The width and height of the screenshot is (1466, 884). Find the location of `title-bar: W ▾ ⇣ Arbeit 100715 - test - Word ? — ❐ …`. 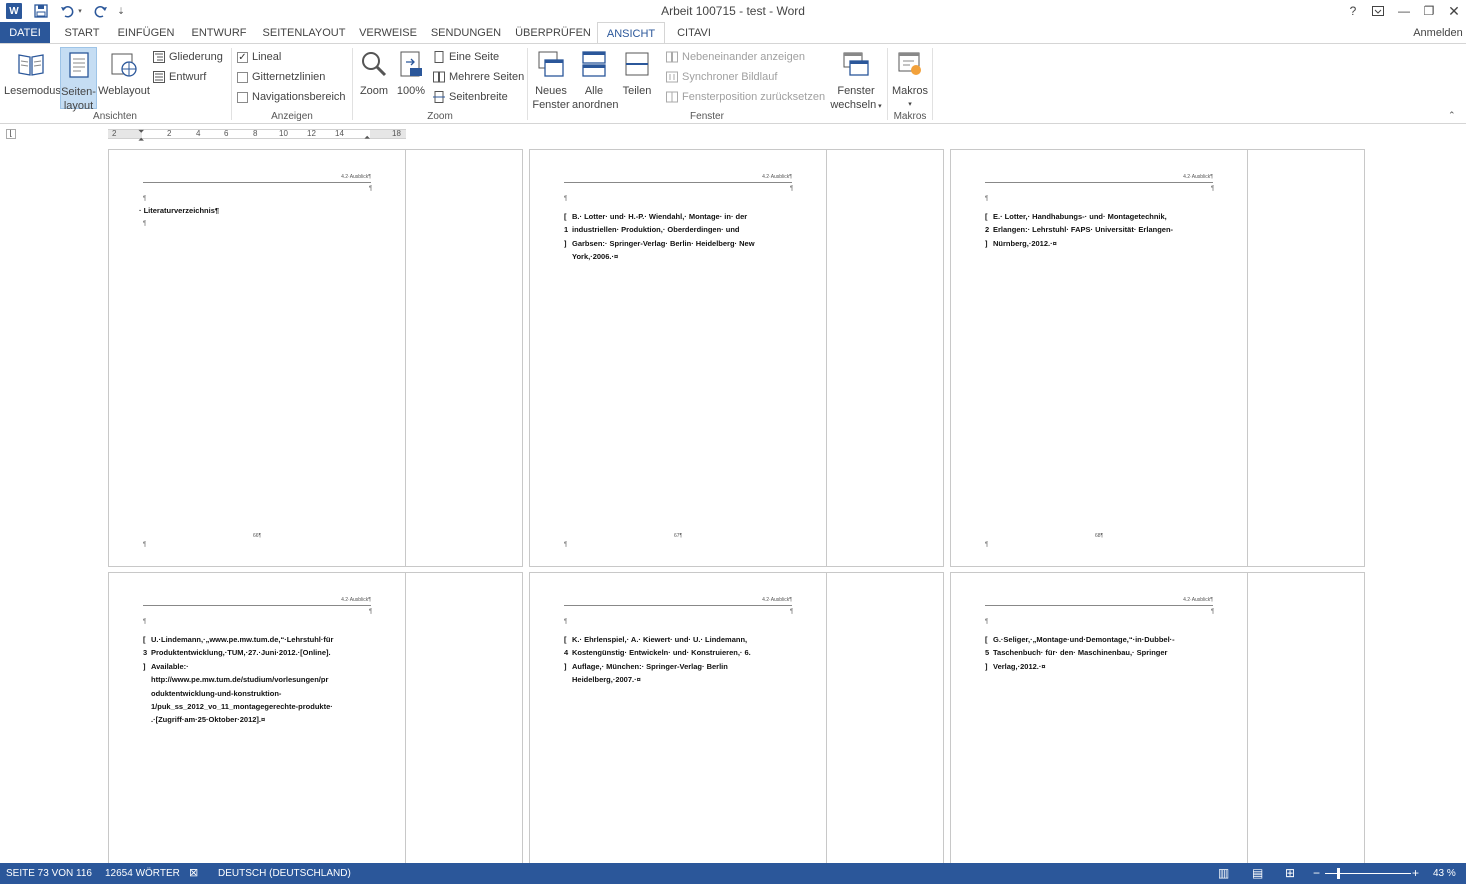

title-bar: W ▾ ⇣ Arbeit 100715 - test - Word ? — ❐ … is located at coordinates (733, 11).